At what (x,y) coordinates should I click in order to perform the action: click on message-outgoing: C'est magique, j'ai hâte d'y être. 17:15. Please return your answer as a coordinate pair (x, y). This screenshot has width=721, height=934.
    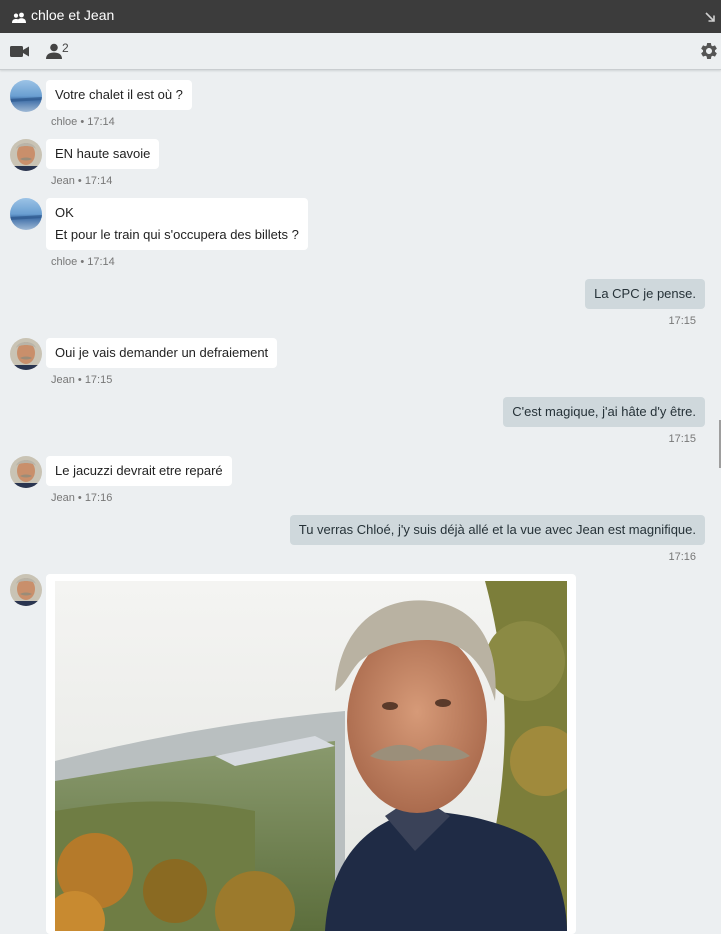
    Looking at the image, I should click on (360, 422).